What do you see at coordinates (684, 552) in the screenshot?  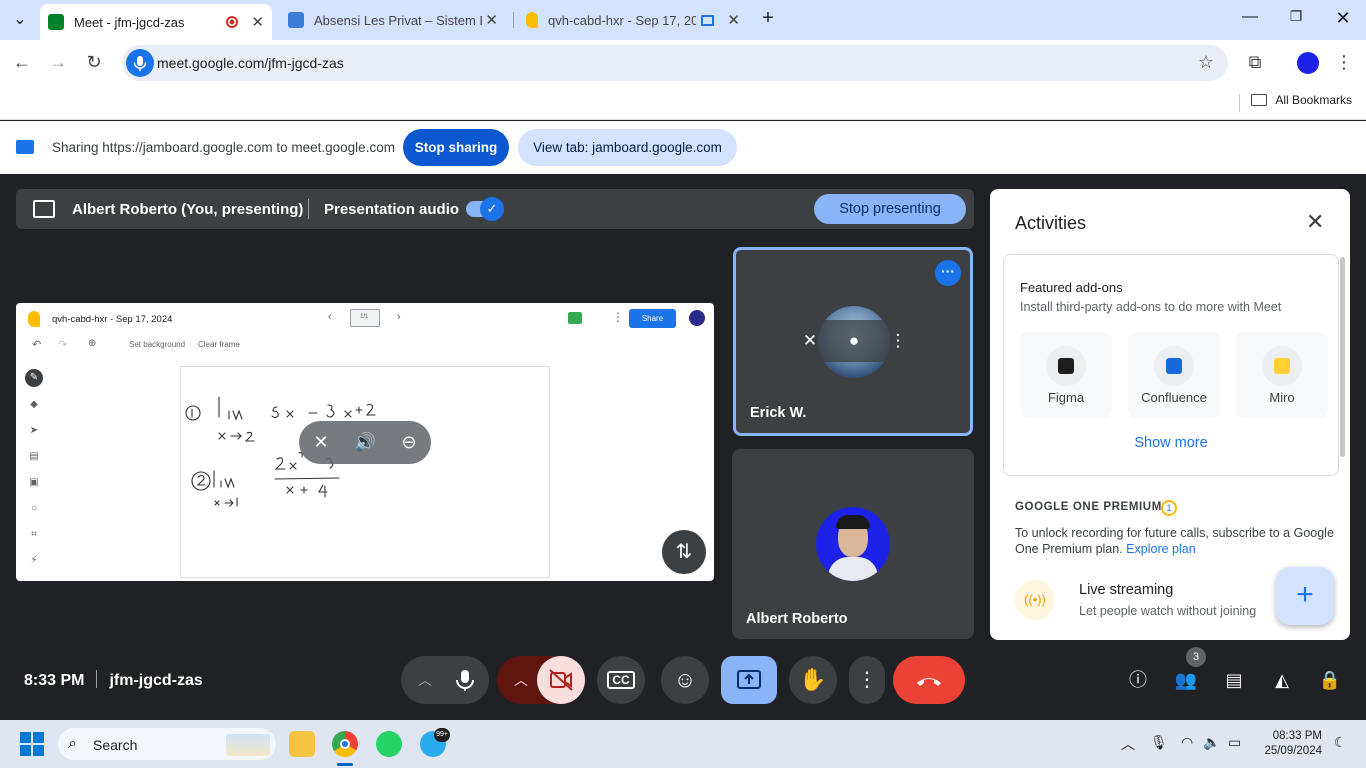 I see `swap-layout-button: ⇅` at bounding box center [684, 552].